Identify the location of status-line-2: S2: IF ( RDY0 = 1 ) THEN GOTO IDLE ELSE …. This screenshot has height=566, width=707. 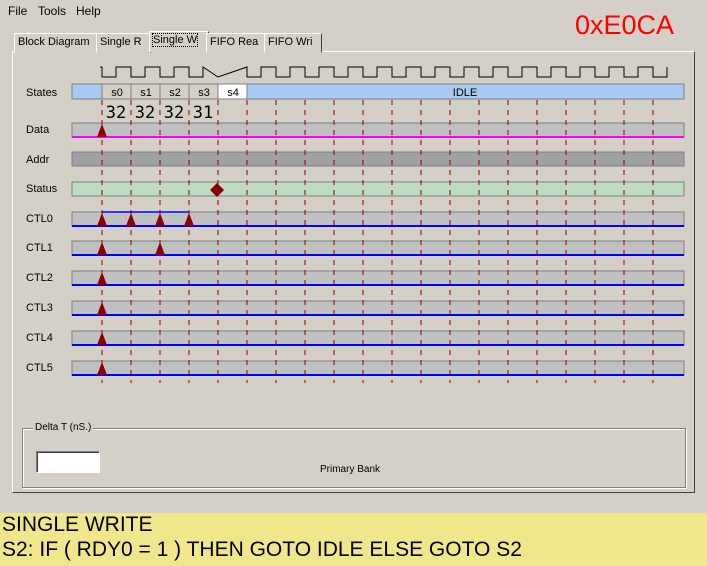
(262, 549).